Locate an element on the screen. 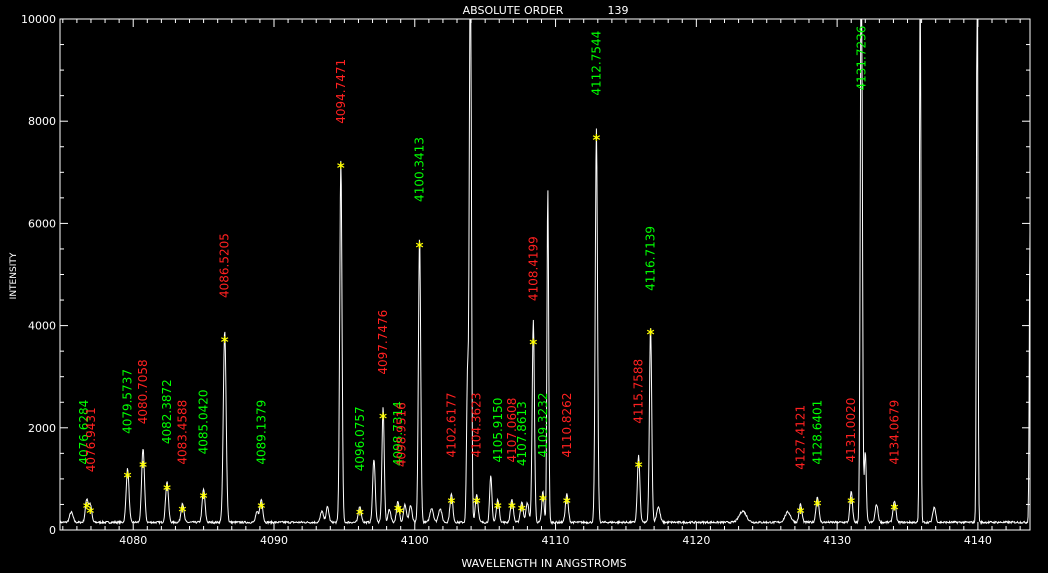 This screenshot has height=573, width=1048. line-annotation: 4086.5205 is located at coordinates (225, 265).